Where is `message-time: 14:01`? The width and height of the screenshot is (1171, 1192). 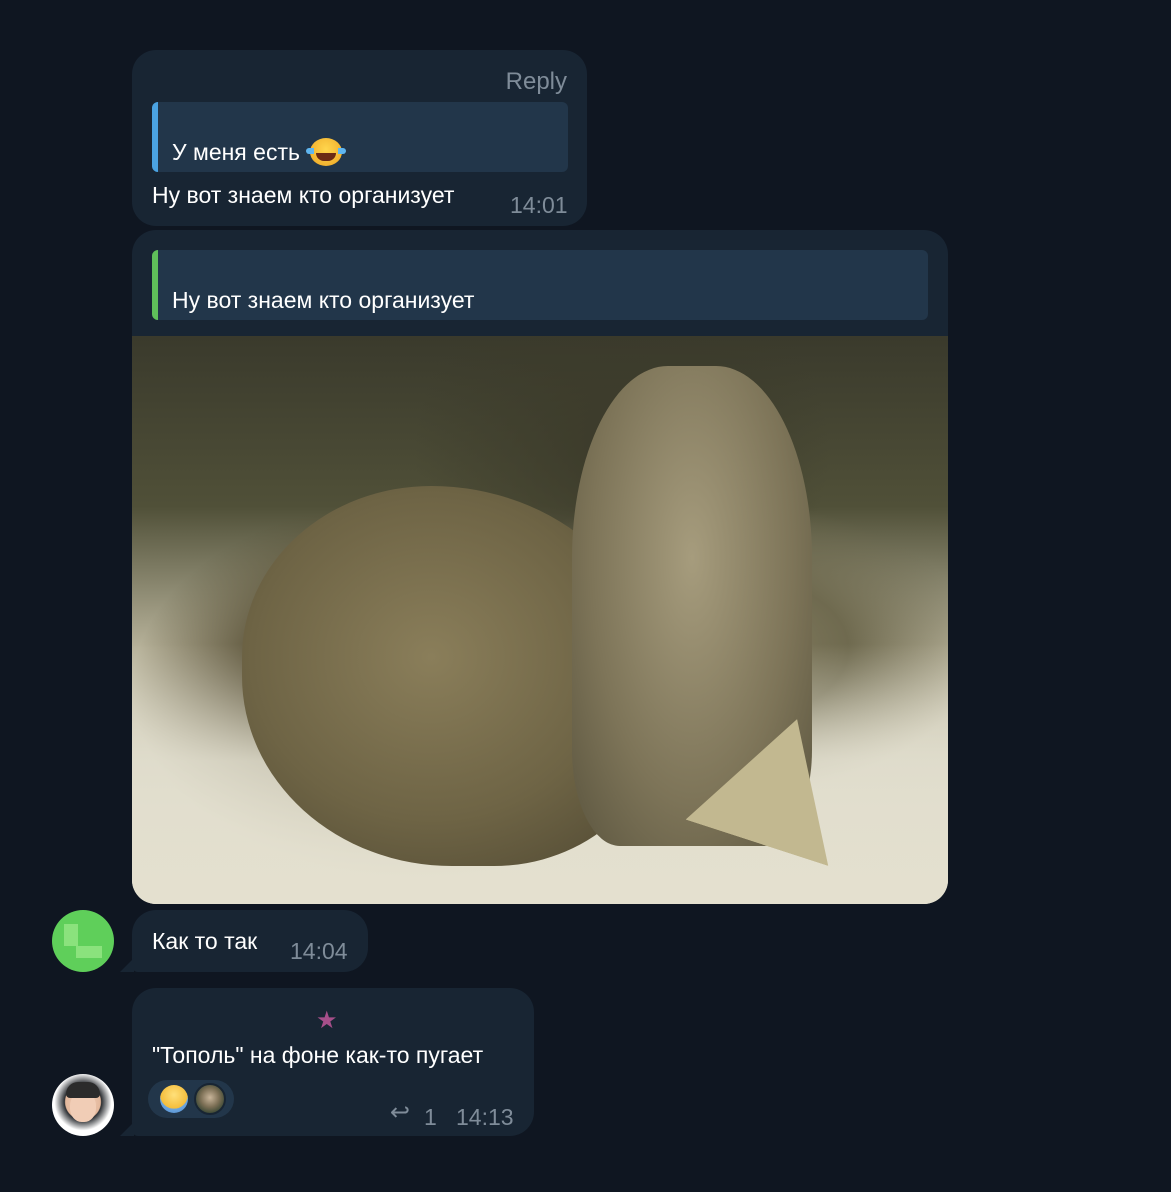
message-time: 14:01 is located at coordinates (539, 205).